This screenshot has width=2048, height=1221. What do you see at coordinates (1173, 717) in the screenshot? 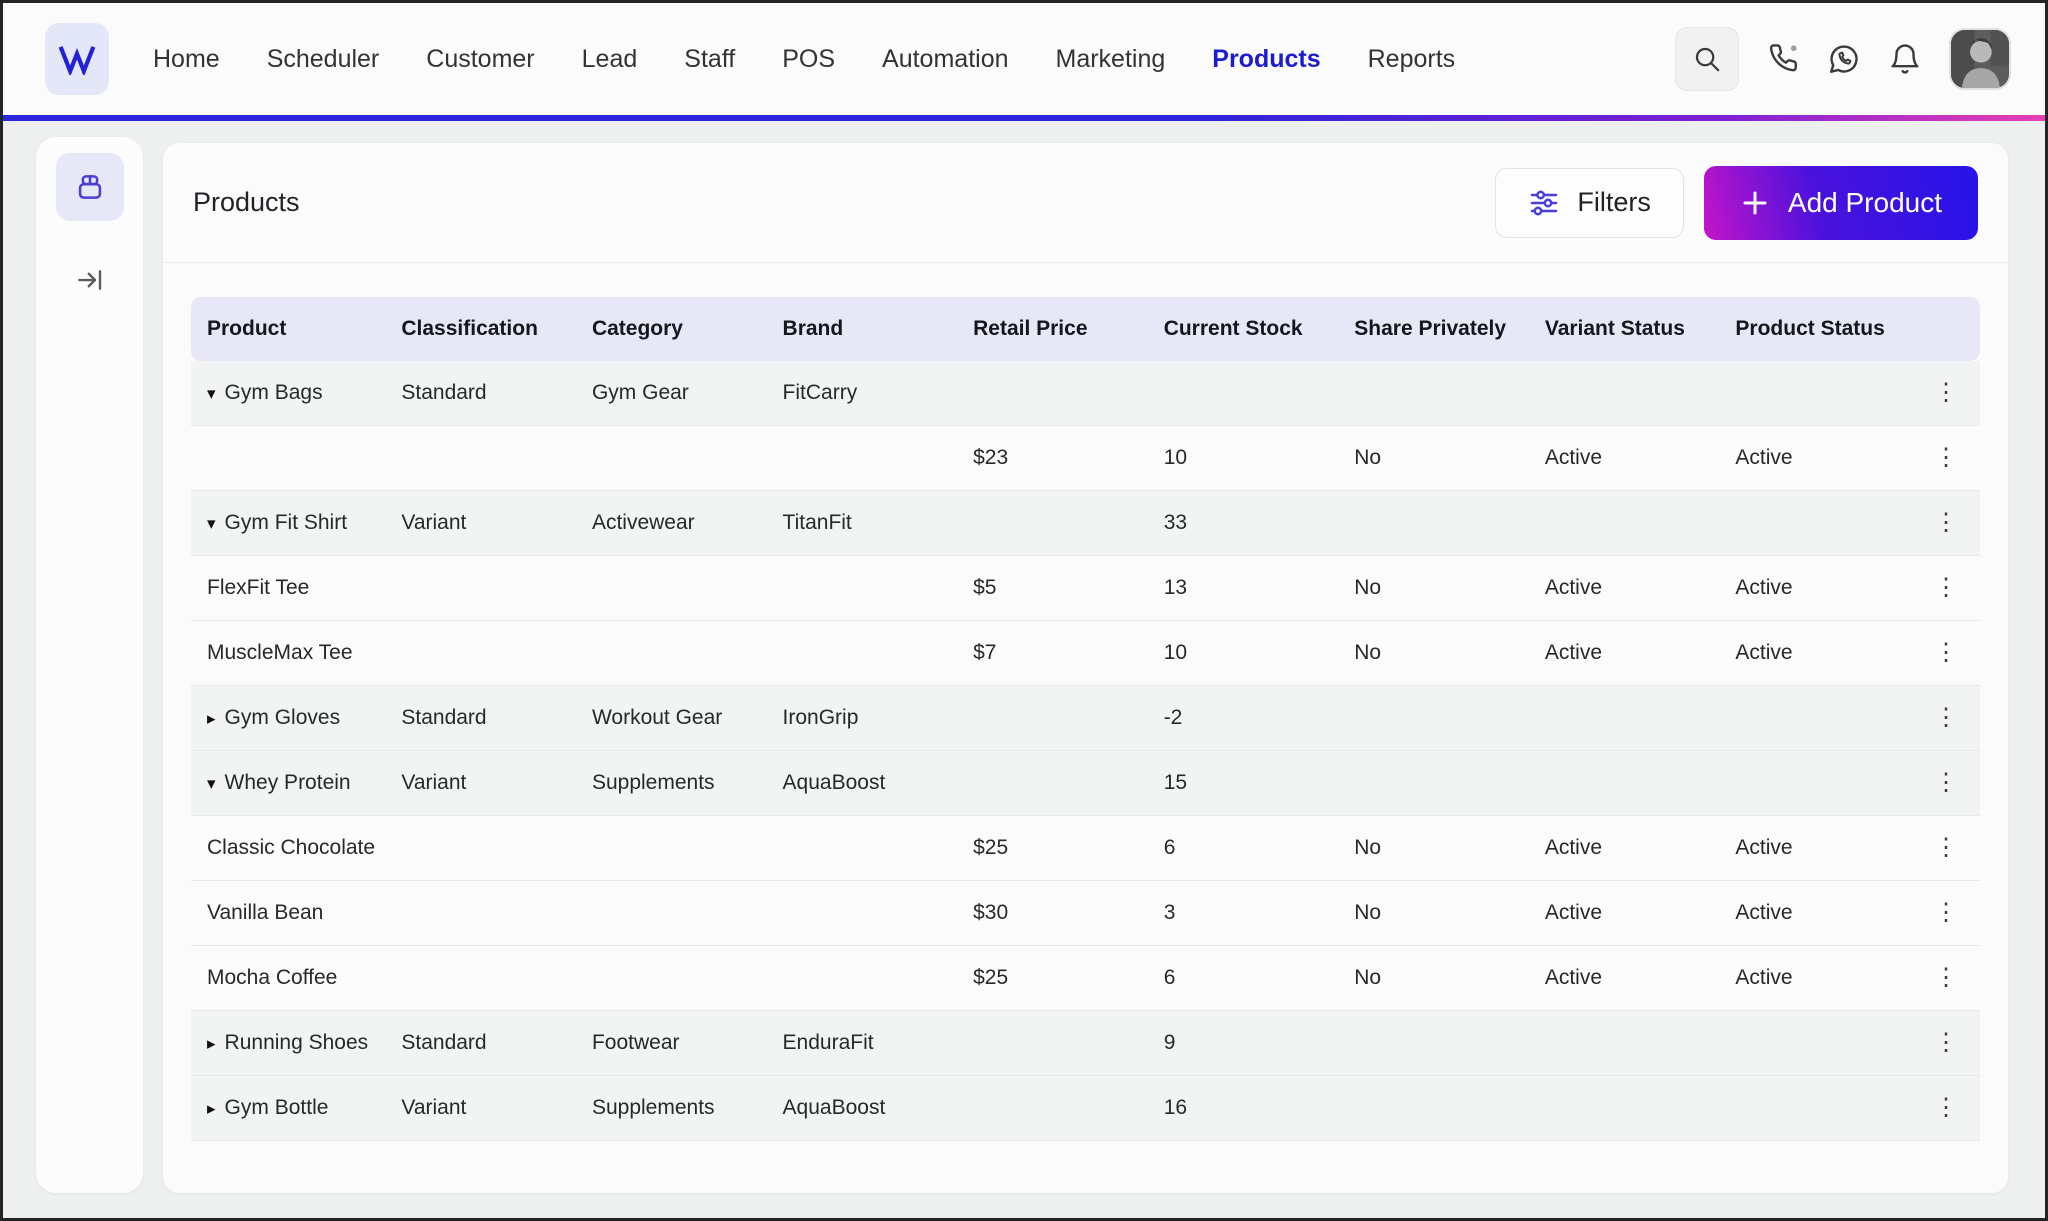
I see `cell-current-stock: -2` at bounding box center [1173, 717].